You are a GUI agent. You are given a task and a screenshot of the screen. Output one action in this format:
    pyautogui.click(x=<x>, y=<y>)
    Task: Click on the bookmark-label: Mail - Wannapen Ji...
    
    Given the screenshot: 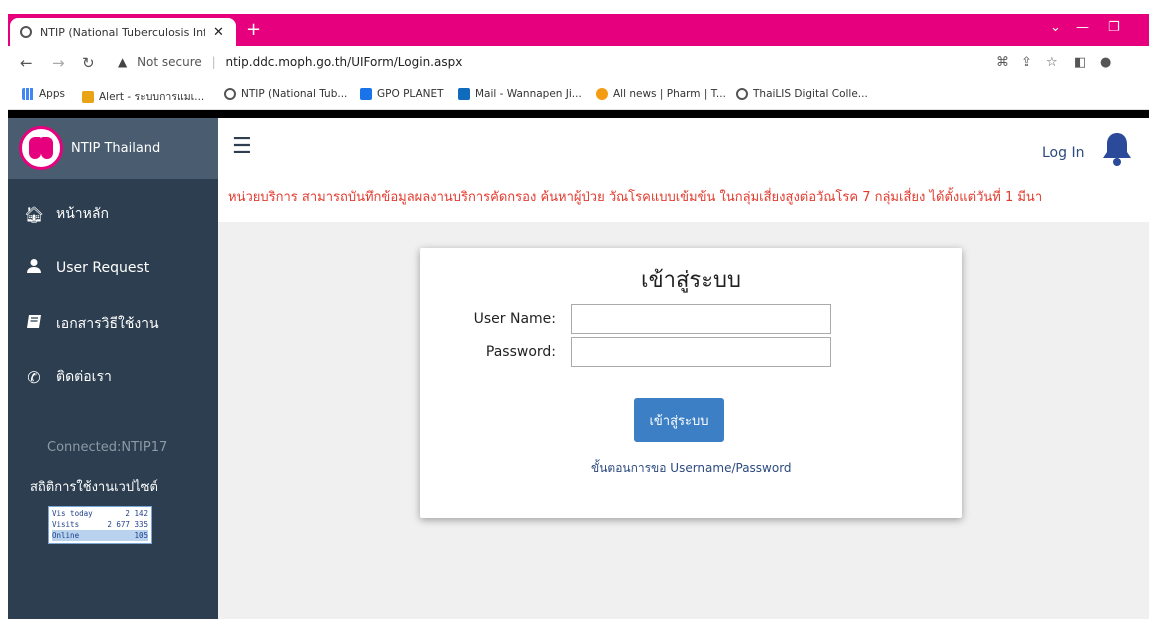 What is the action you would take?
    pyautogui.click(x=528, y=94)
    